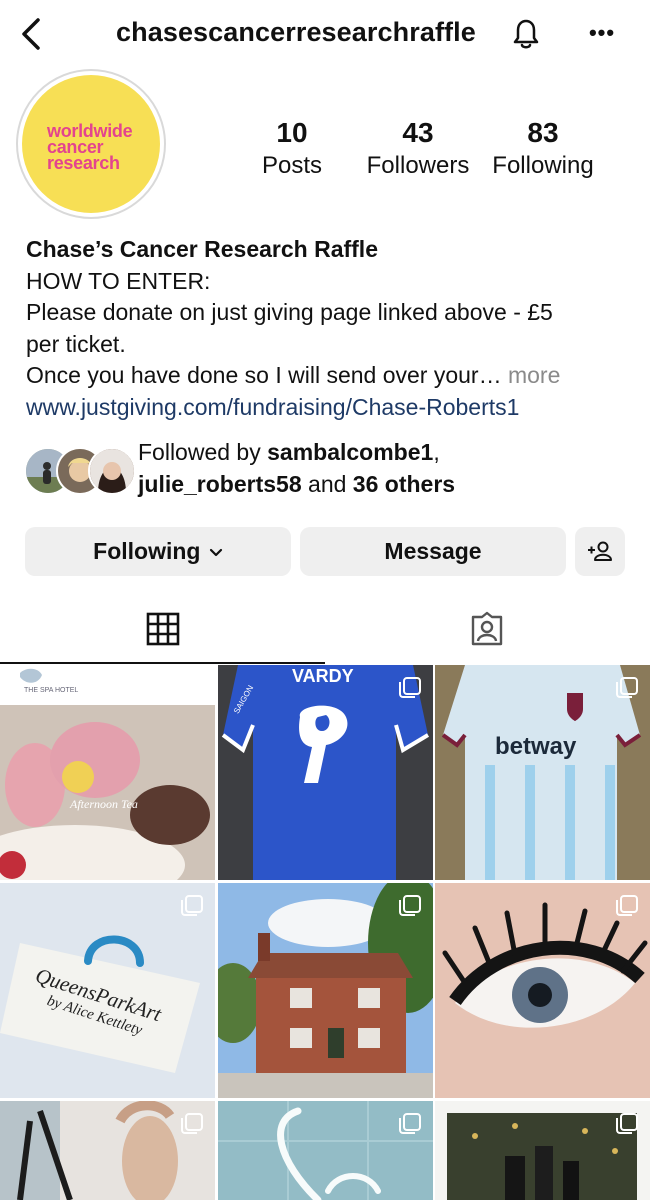 The image size is (650, 1200). I want to click on back-button, so click(34, 34).